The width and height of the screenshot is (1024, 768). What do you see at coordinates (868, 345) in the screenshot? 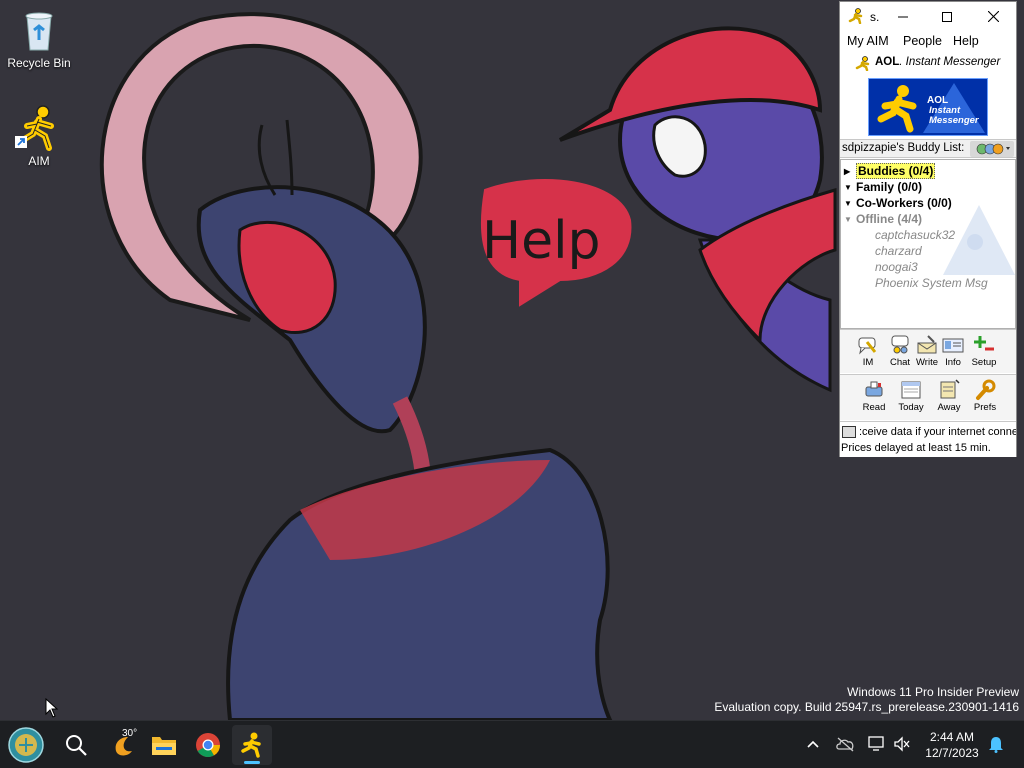
I see `im-icon` at bounding box center [868, 345].